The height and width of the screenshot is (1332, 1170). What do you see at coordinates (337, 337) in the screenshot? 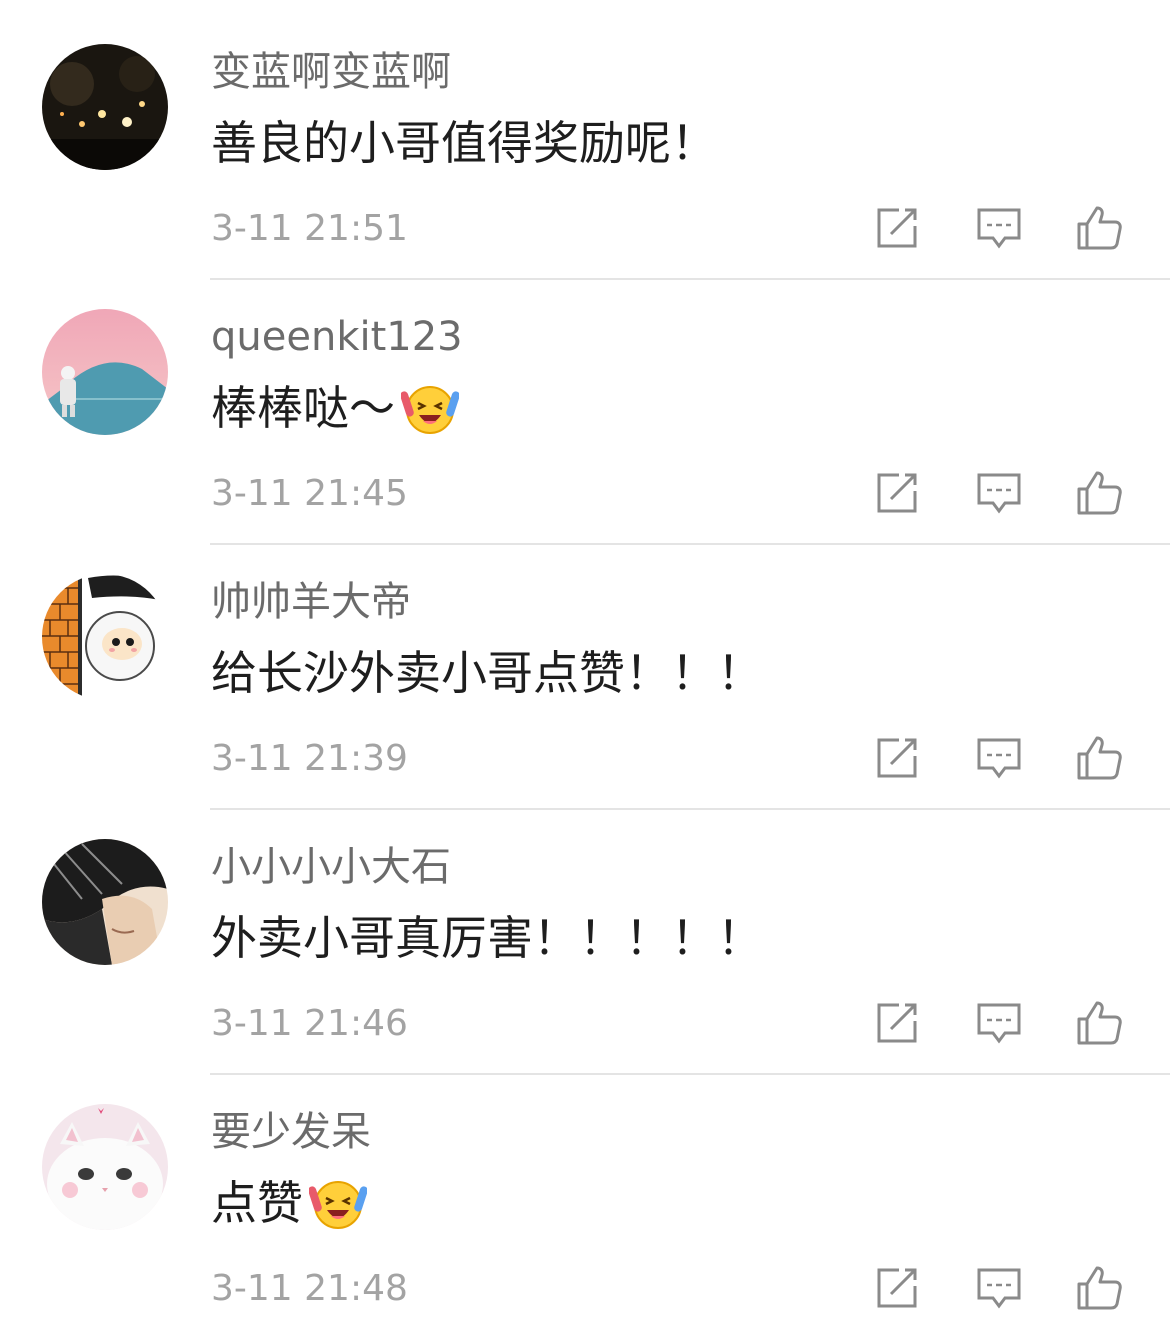
I see `username: queenkit123` at bounding box center [337, 337].